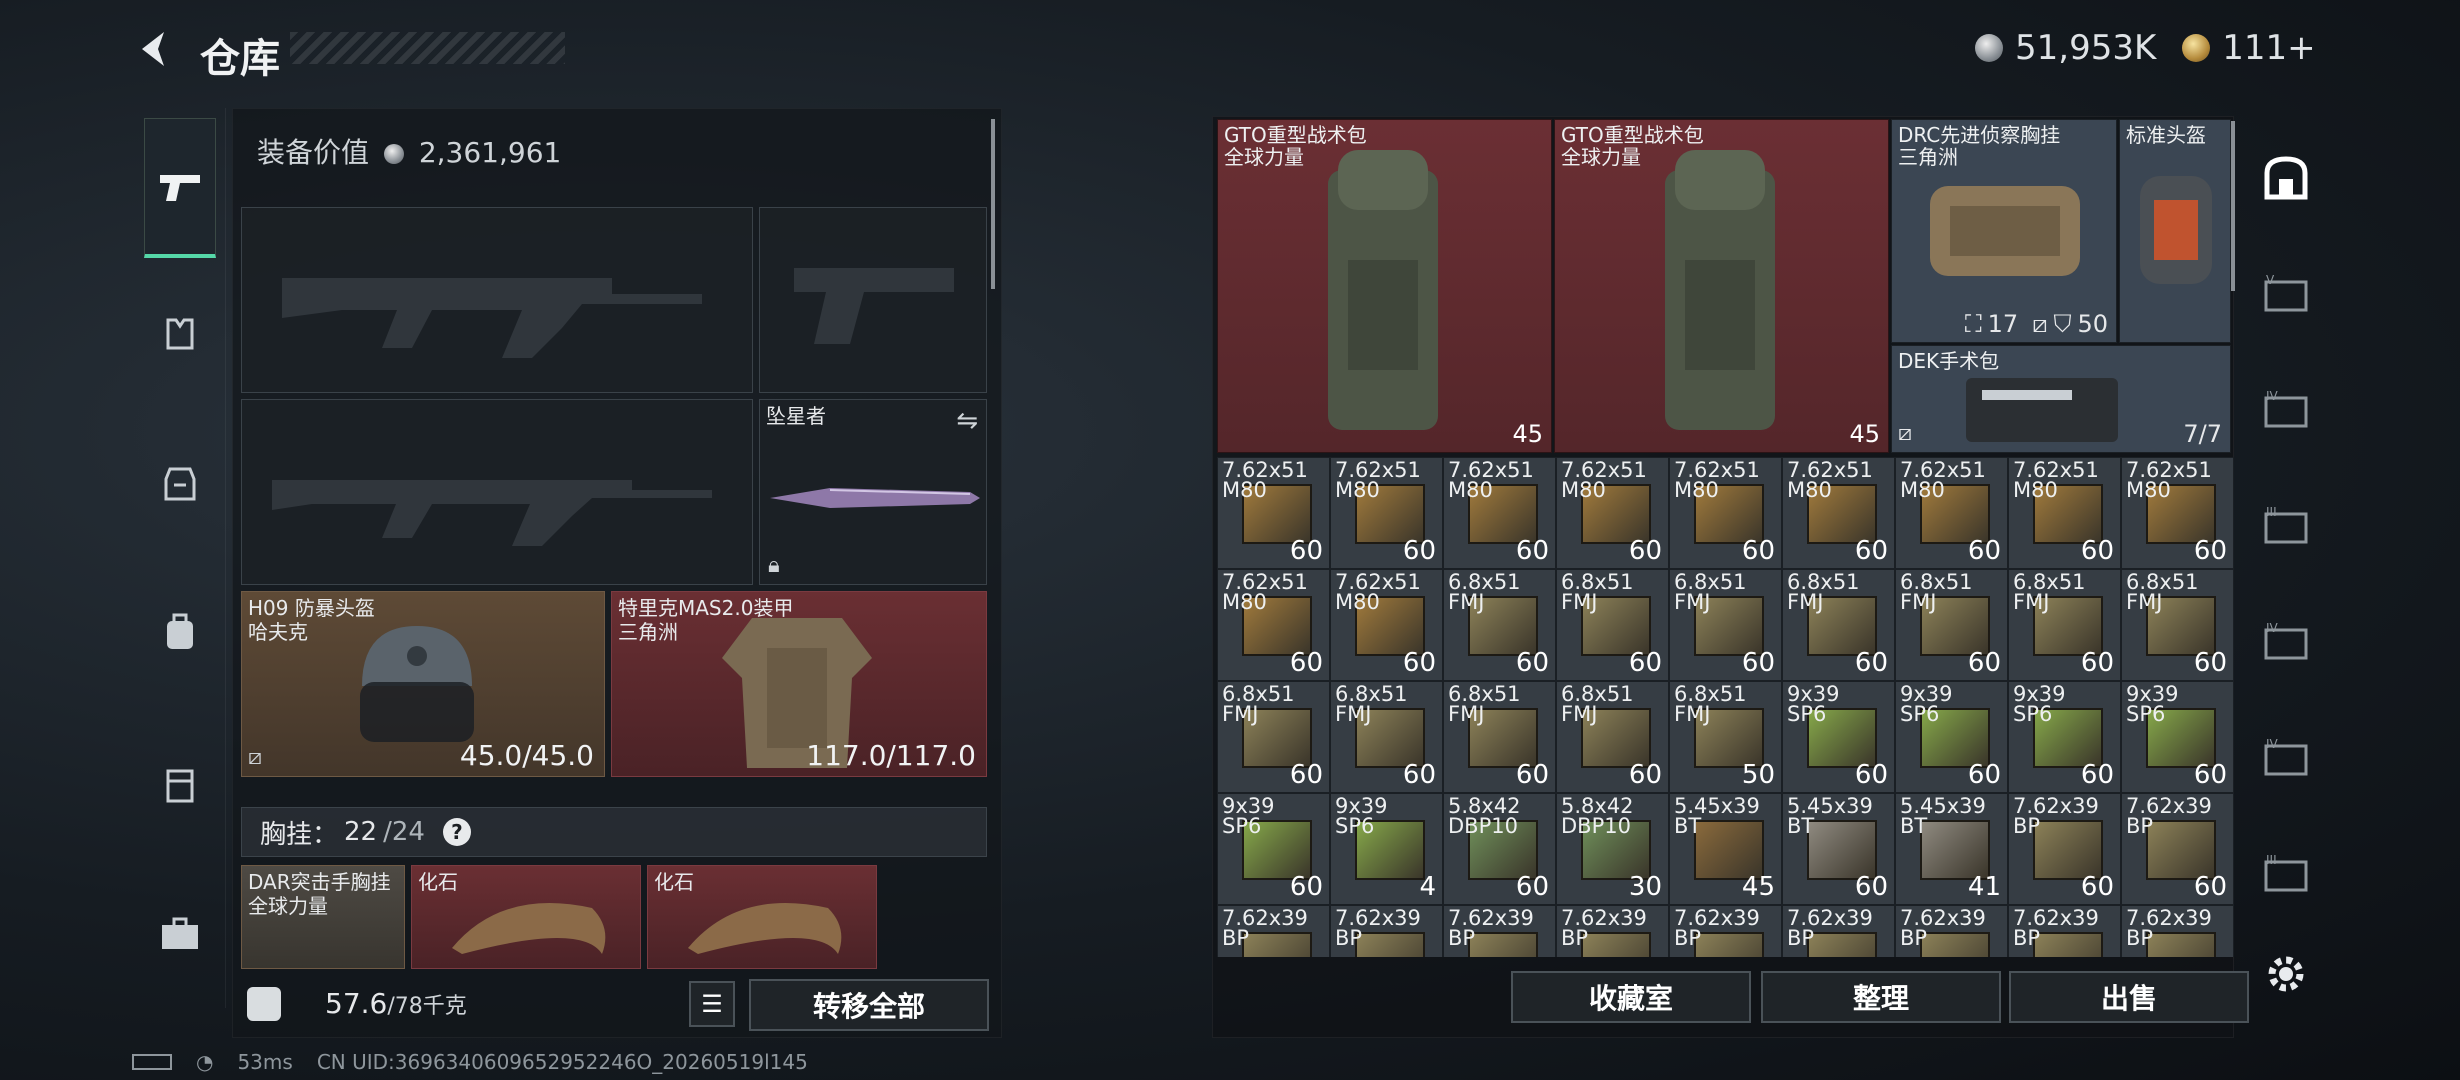 This screenshot has width=2460, height=1080. What do you see at coordinates (1386, 849) in the screenshot?
I see `ammo-item: 9x39 SP6 4` at bounding box center [1386, 849].